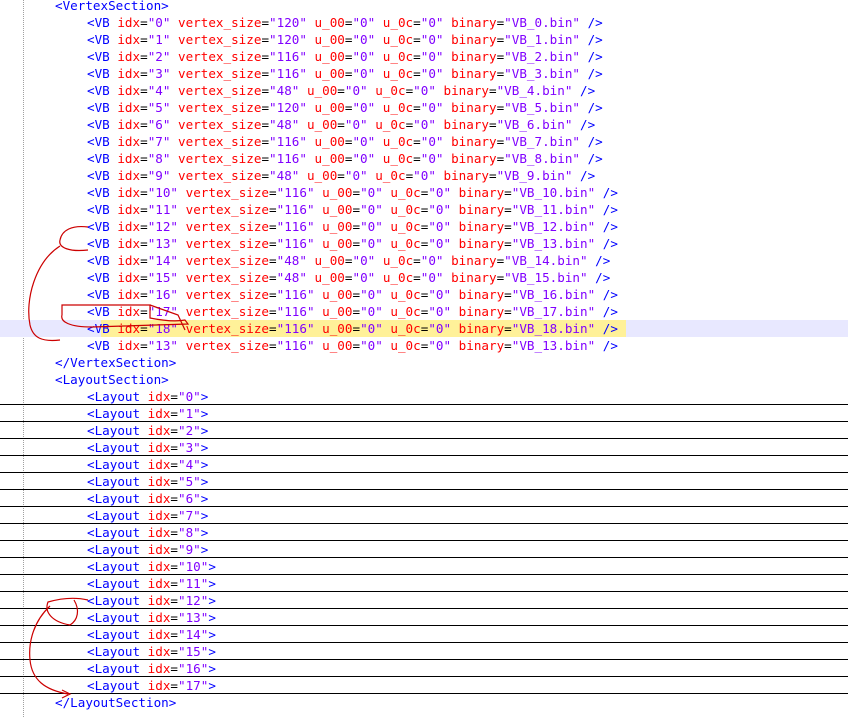  What do you see at coordinates (216, 175) in the screenshot?
I see `attr-name: vertex_size` at bounding box center [216, 175].